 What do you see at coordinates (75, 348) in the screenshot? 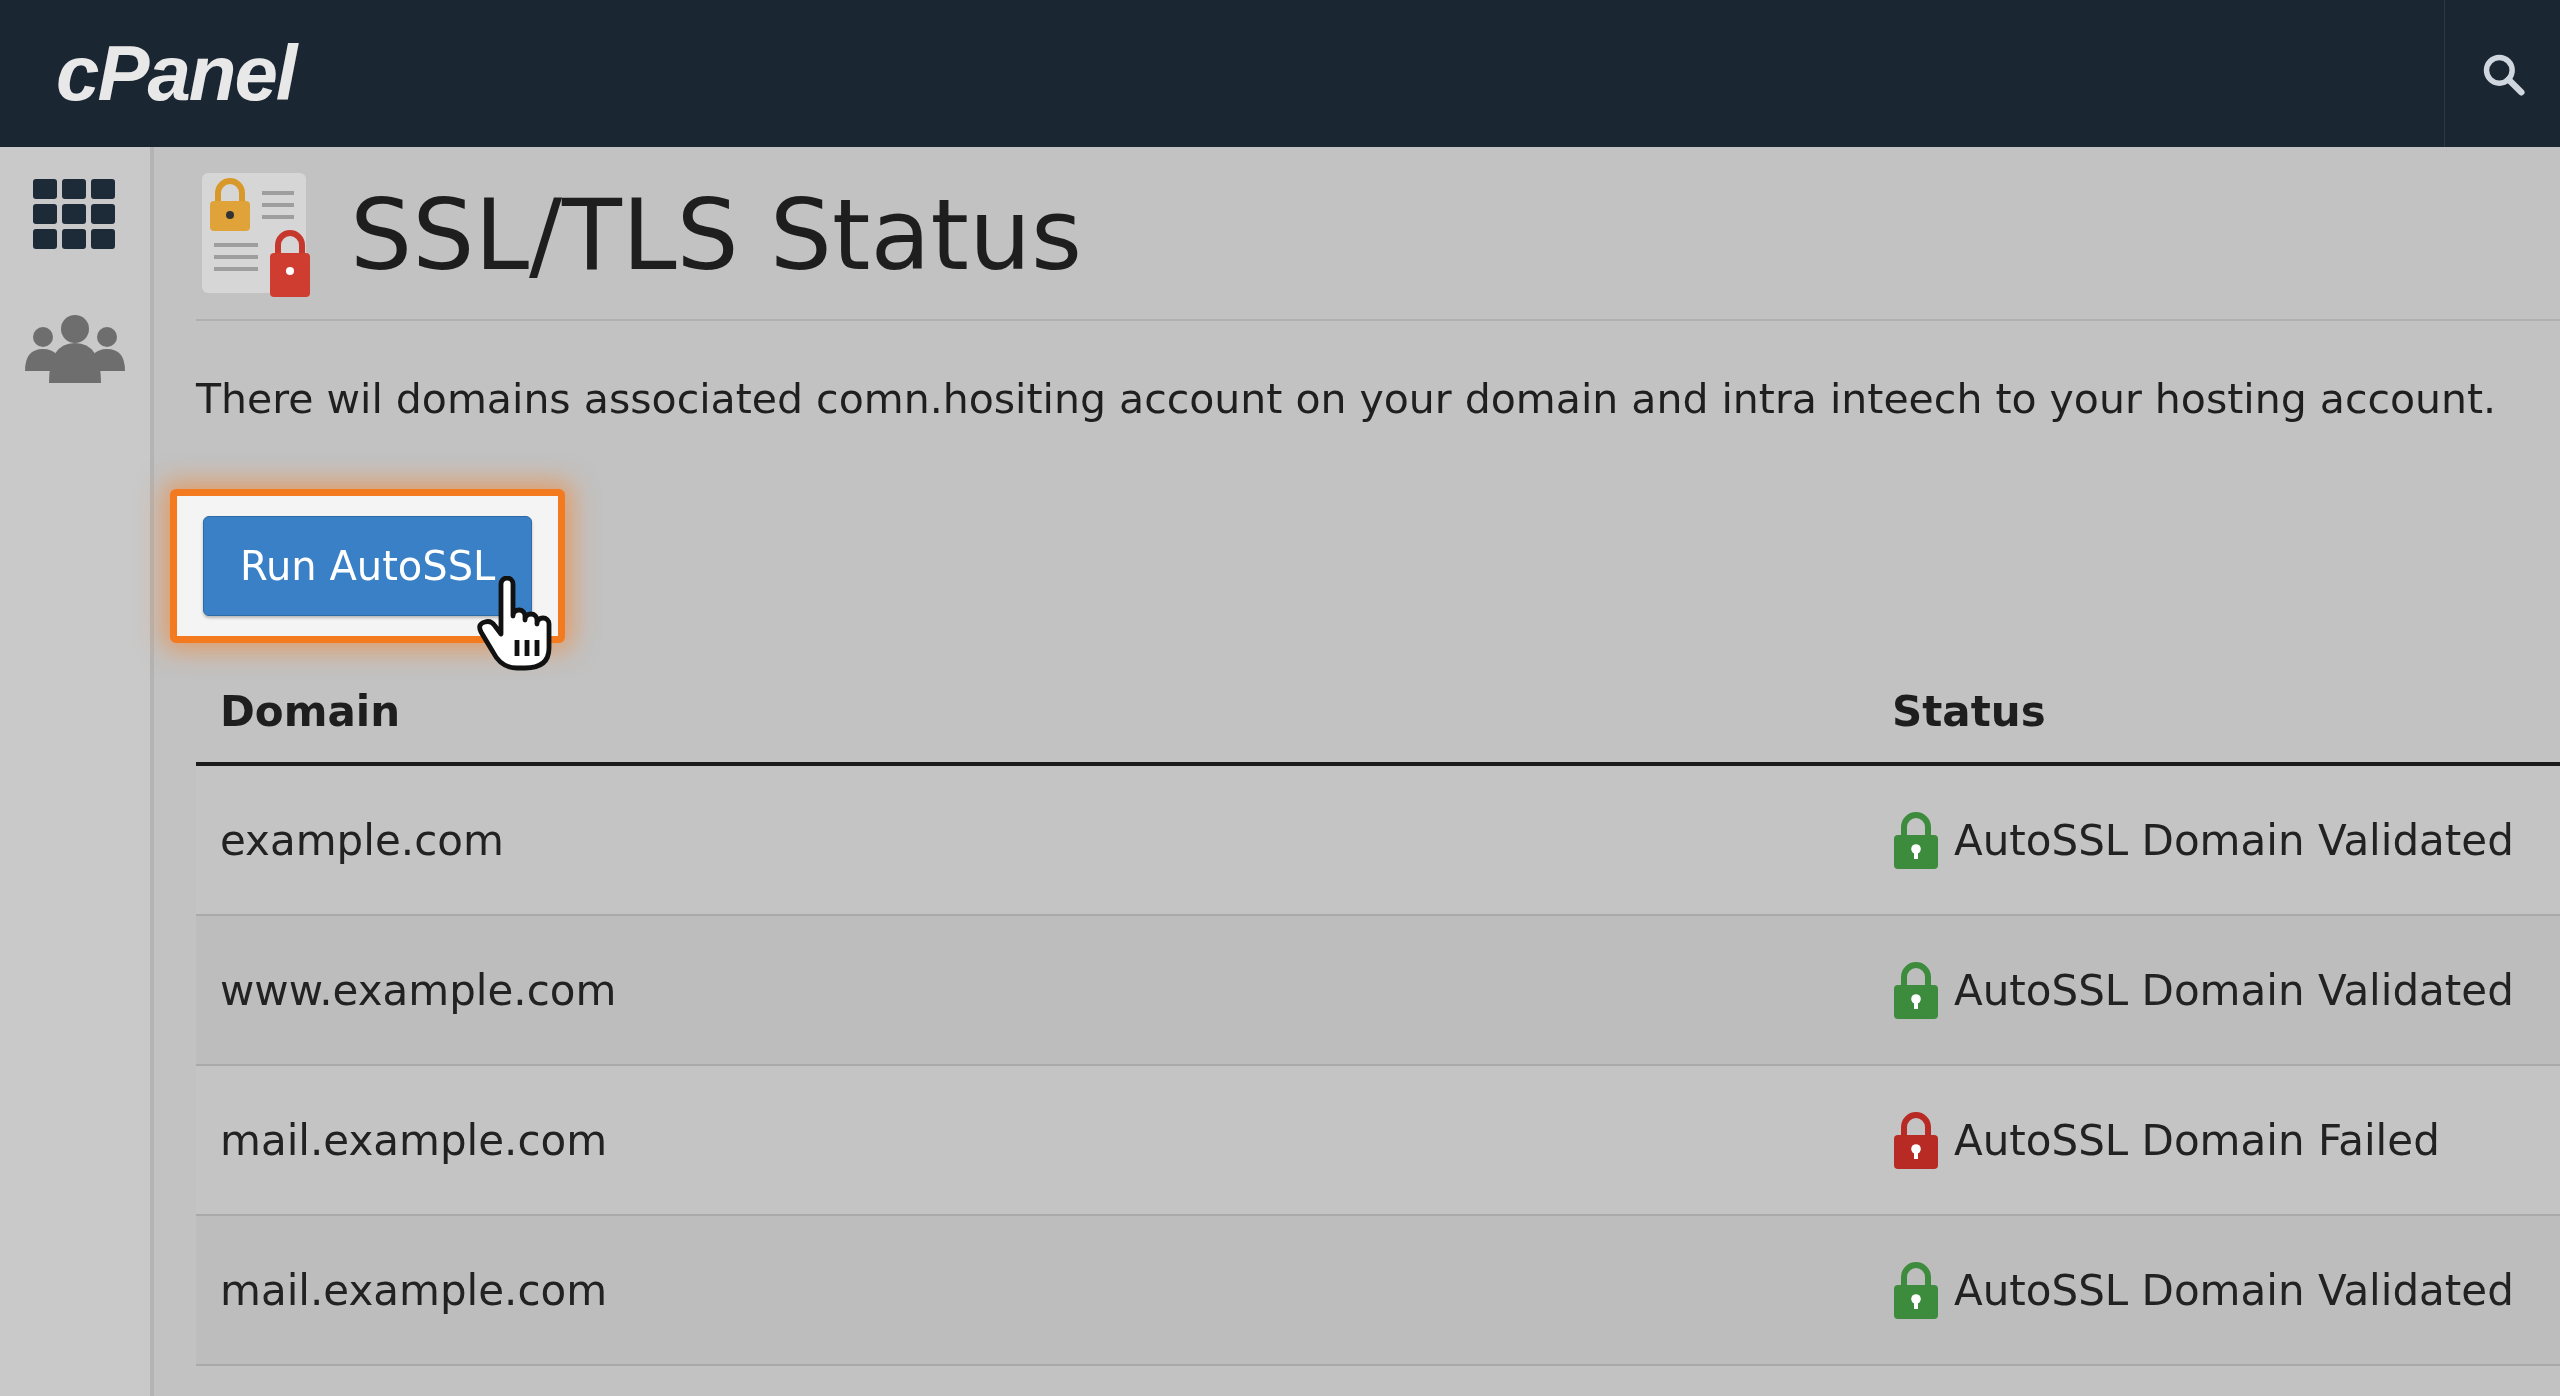
I see `users-icon` at bounding box center [75, 348].